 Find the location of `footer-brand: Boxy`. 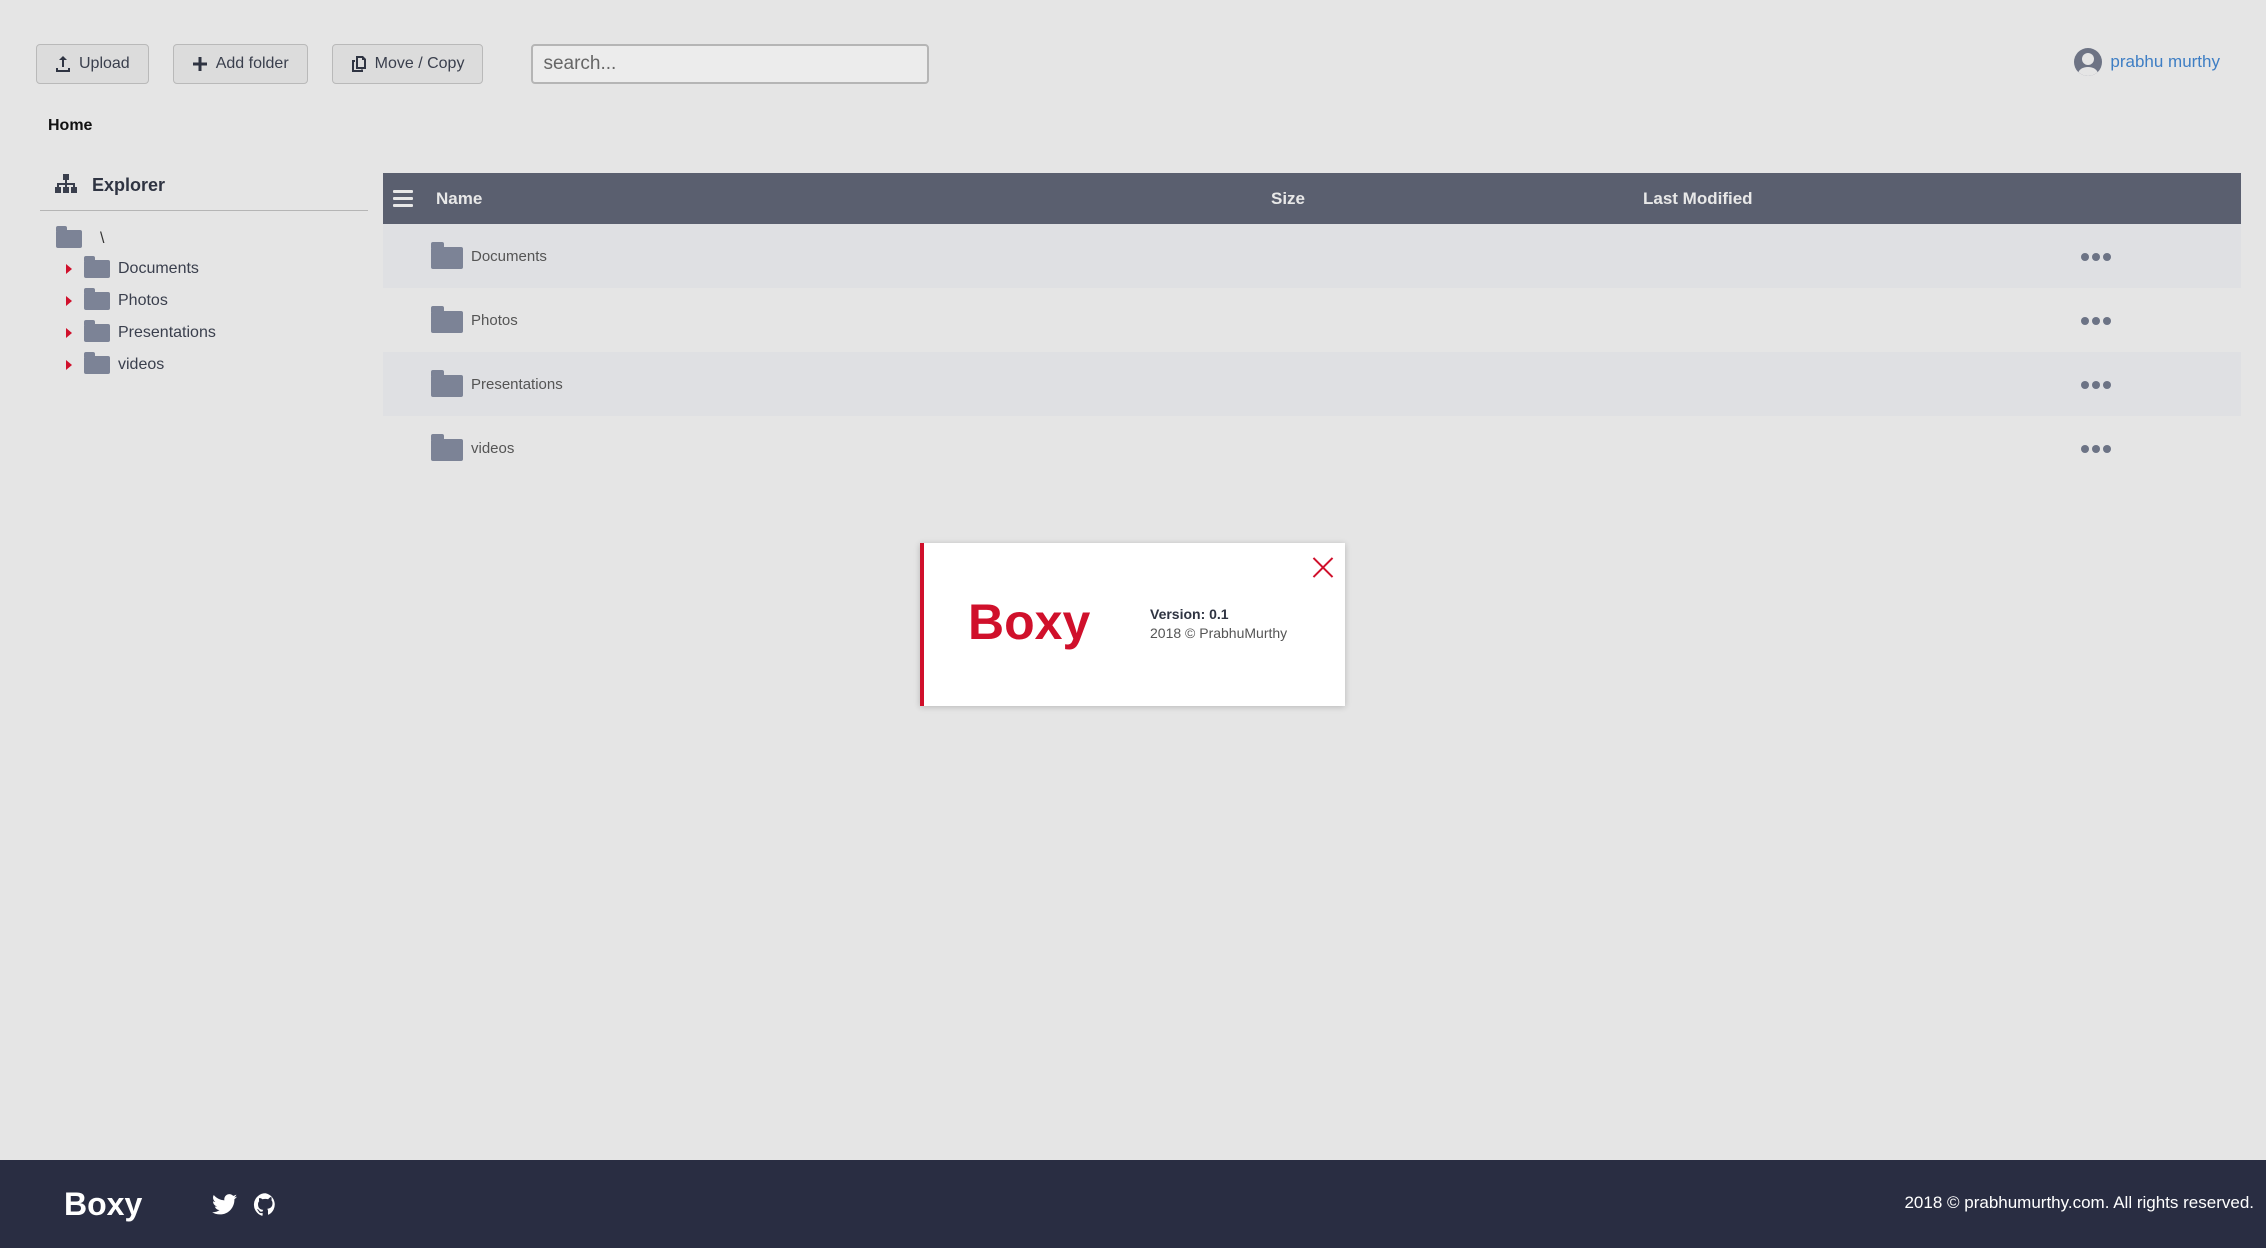

footer-brand: Boxy is located at coordinates (103, 1204).